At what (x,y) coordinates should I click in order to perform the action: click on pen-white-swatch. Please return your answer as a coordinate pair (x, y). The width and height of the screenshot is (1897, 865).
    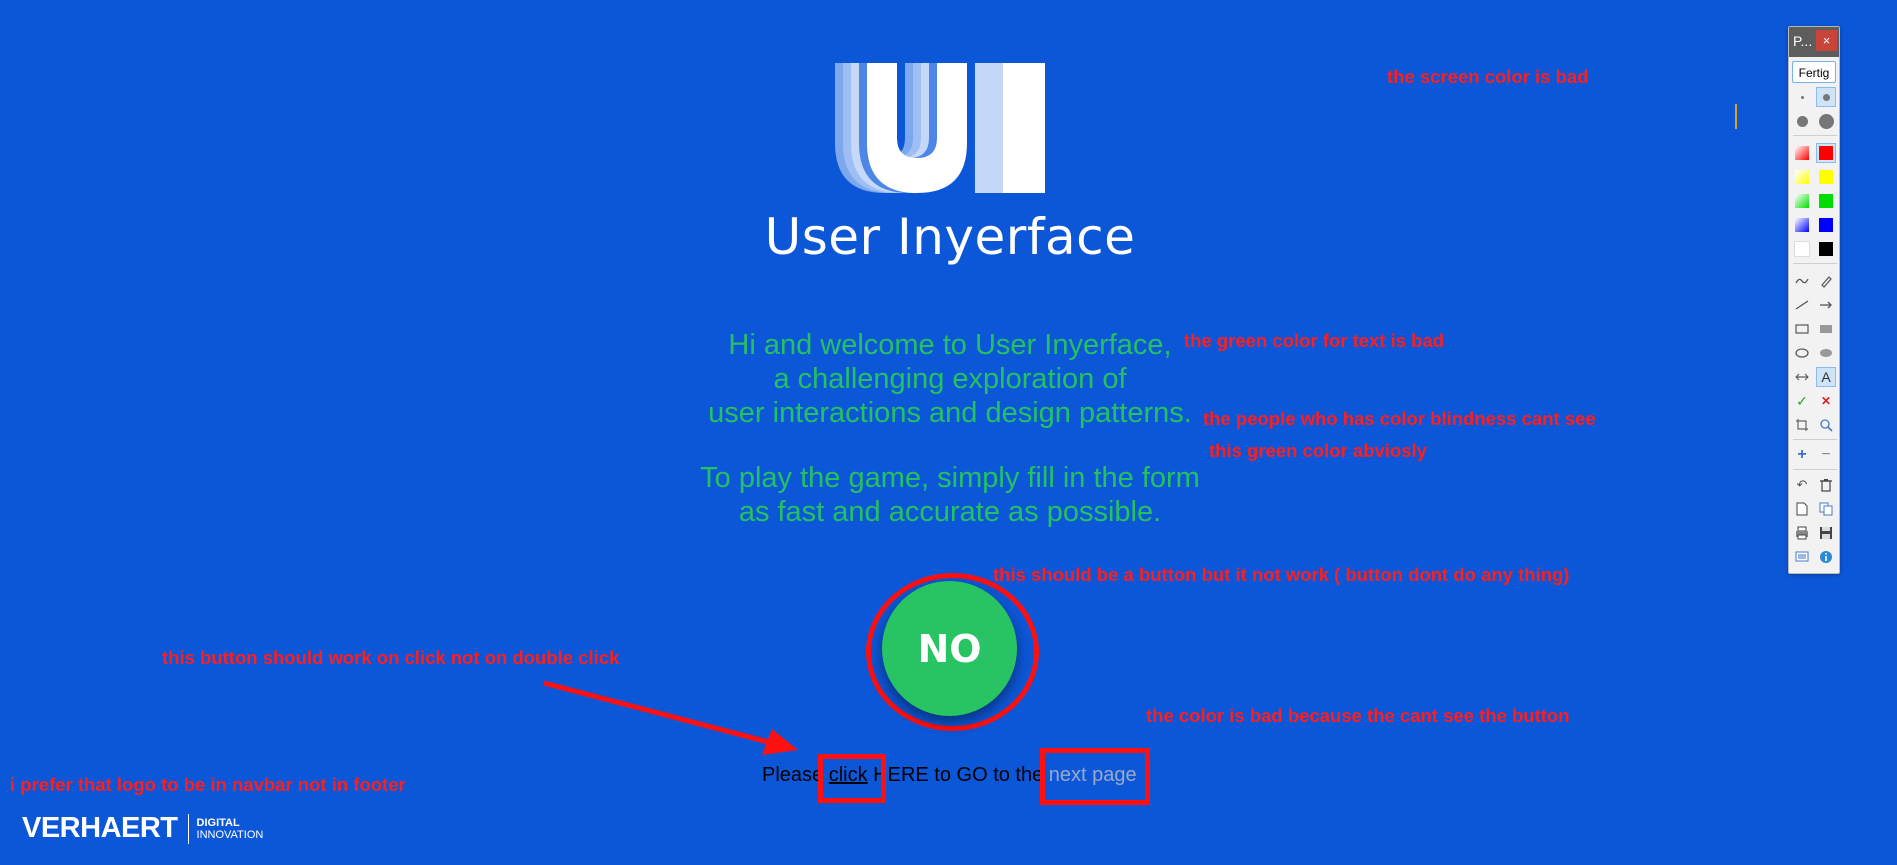
    Looking at the image, I should click on (1802, 249).